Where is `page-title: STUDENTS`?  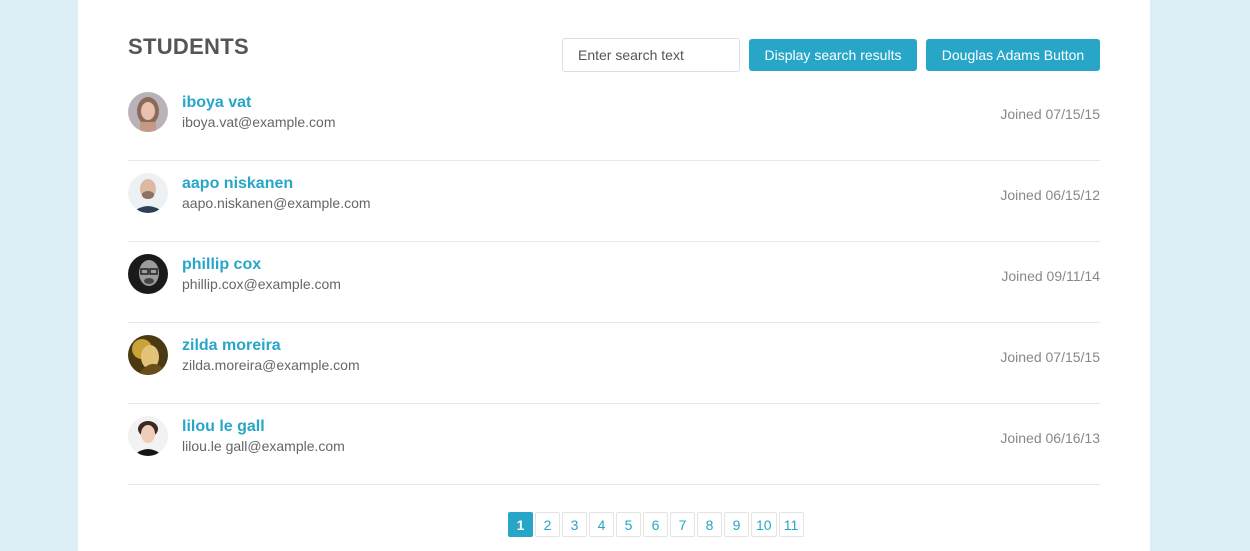
page-title: STUDENTS is located at coordinates (188, 46).